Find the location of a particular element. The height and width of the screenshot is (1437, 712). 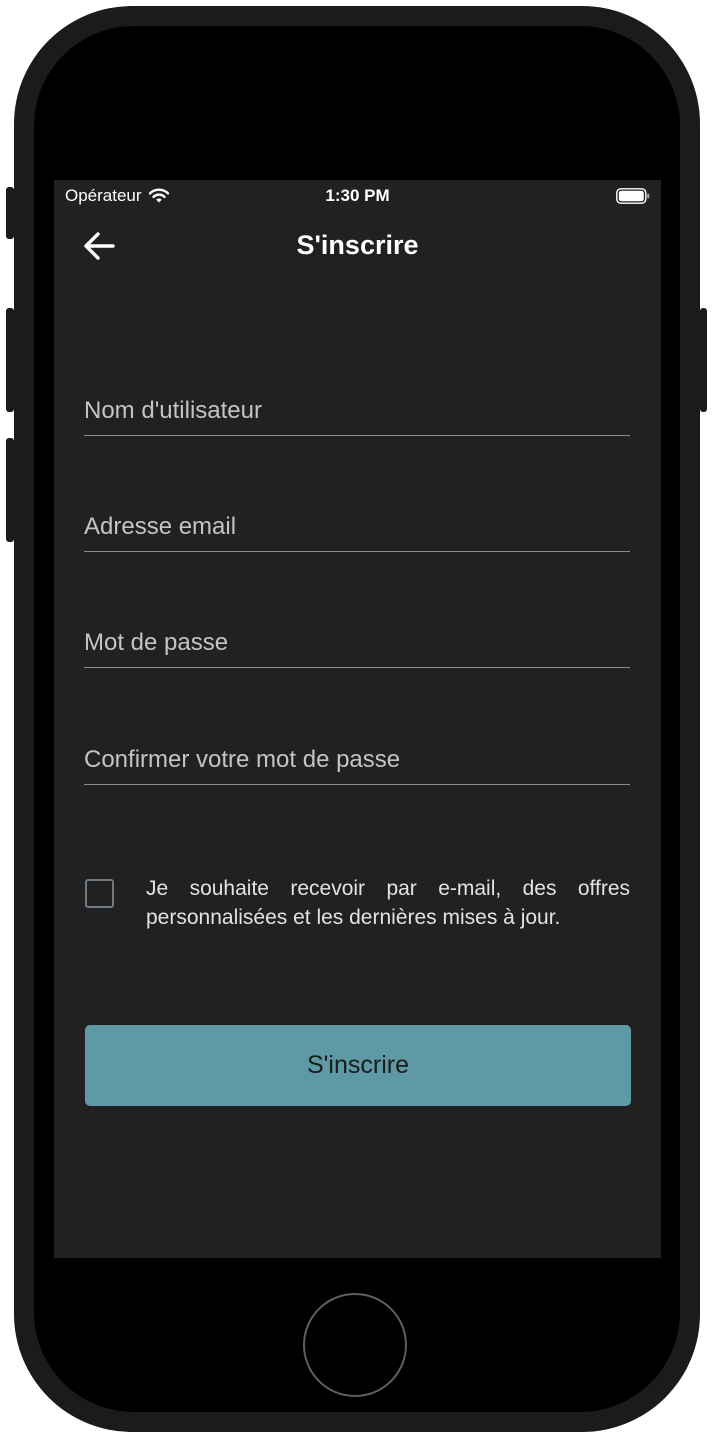

email-input is located at coordinates (357, 527).